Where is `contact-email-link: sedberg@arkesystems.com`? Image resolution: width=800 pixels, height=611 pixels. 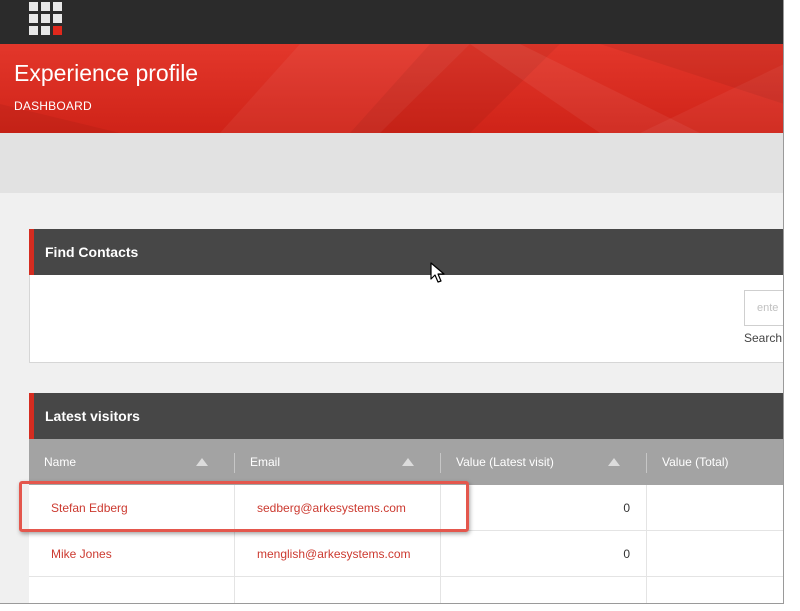
contact-email-link: sedberg@arkesystems.com is located at coordinates (331, 508).